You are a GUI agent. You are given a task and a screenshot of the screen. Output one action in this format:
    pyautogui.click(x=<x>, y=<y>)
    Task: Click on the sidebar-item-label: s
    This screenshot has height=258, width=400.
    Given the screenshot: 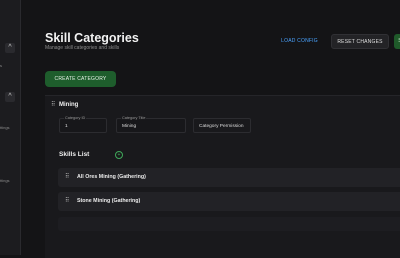 What is the action you would take?
    pyautogui.click(x=1, y=65)
    